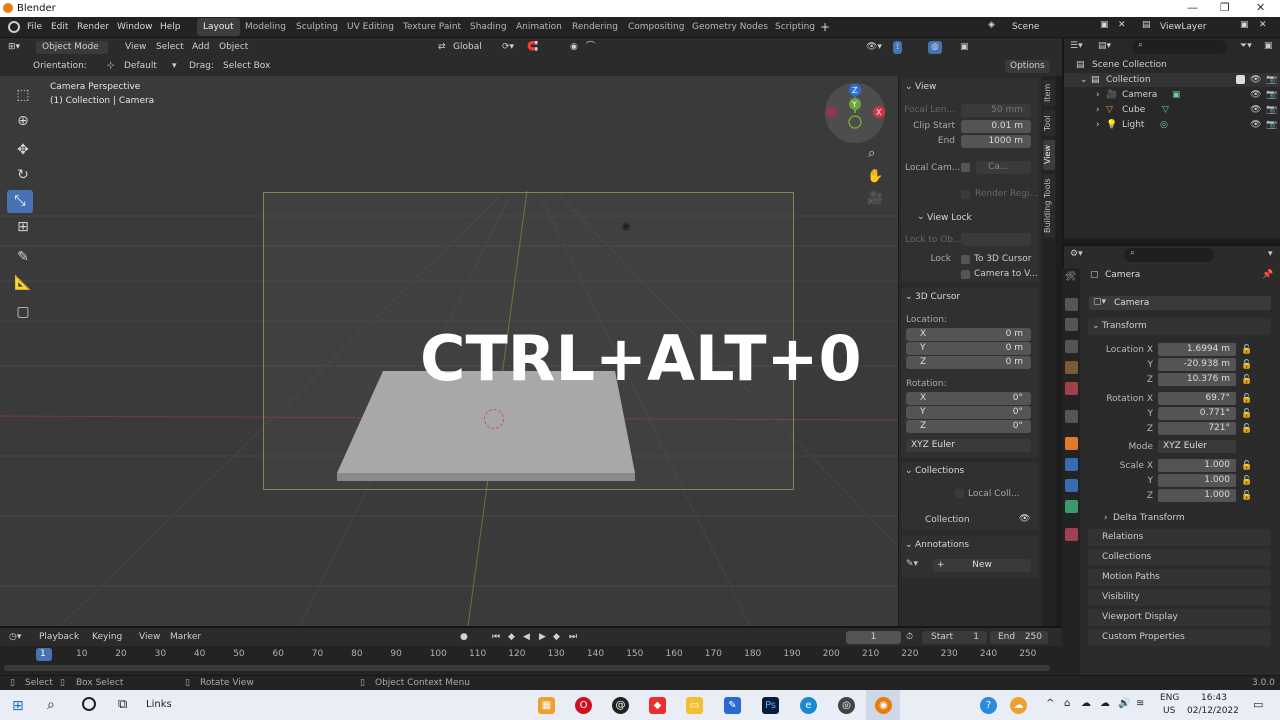 This screenshot has width=1280, height=720. I want to click on cursor-y-field: Y 0 m, so click(968, 348).